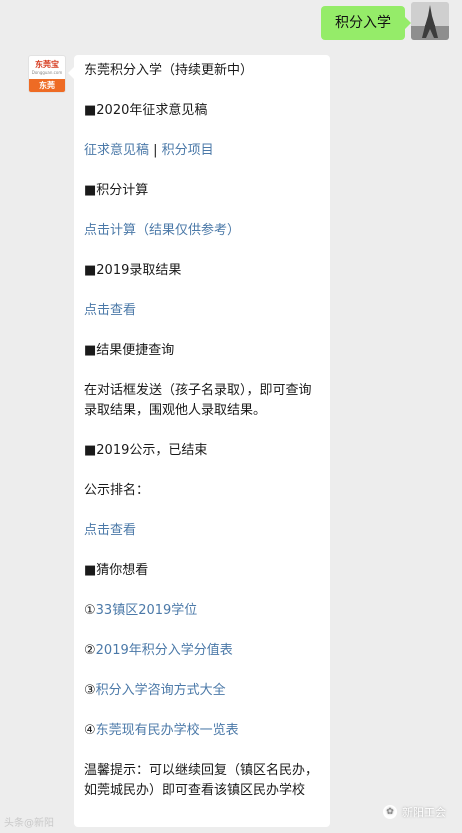 Image resolution: width=462 pixels, height=833 pixels. I want to click on link-view-results: 点击查看, so click(110, 310).